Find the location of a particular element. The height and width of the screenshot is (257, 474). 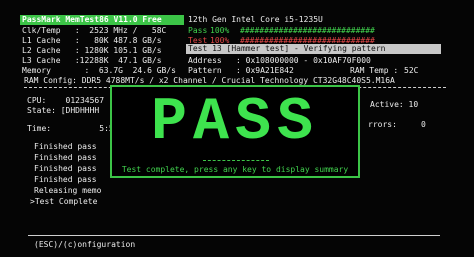

app-title: PassMark MemTest86 V11.0 Free is located at coordinates (102, 20).